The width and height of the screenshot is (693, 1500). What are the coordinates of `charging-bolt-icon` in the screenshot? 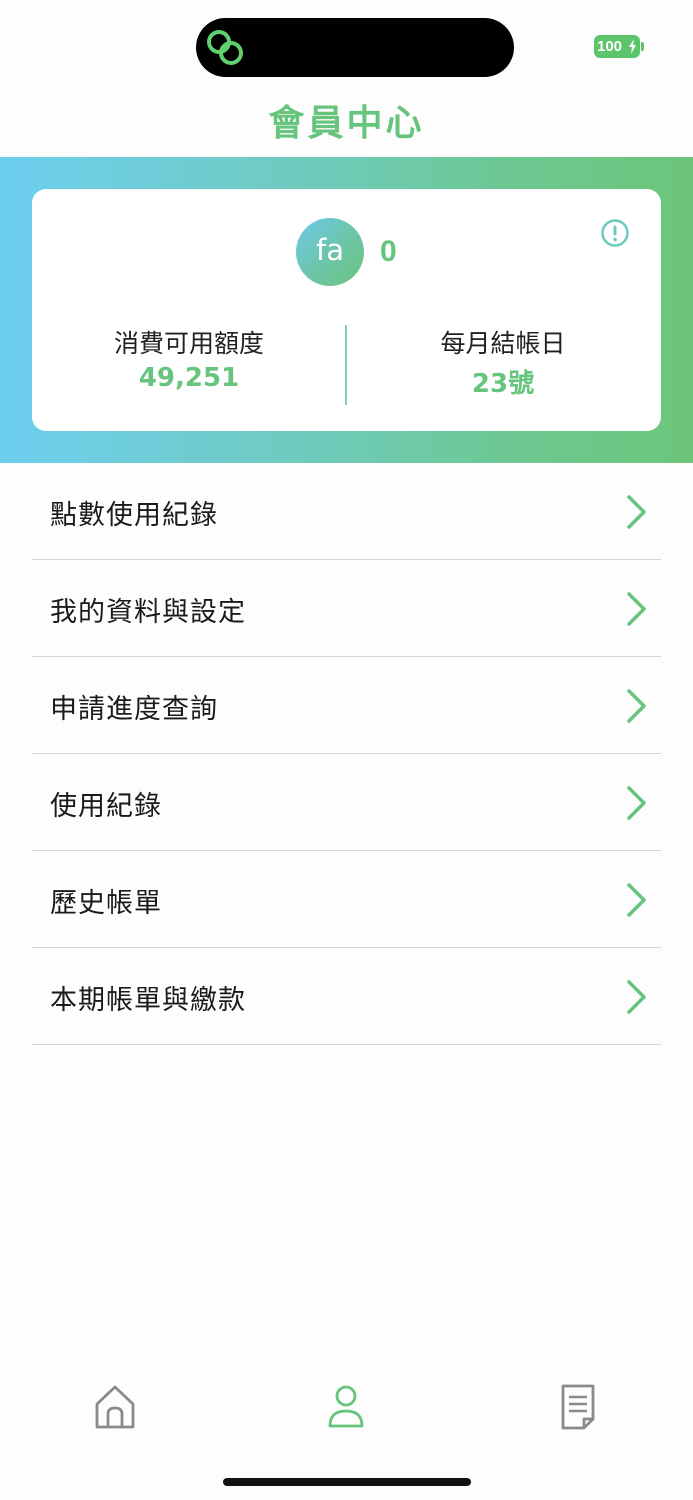 It's located at (632, 46).